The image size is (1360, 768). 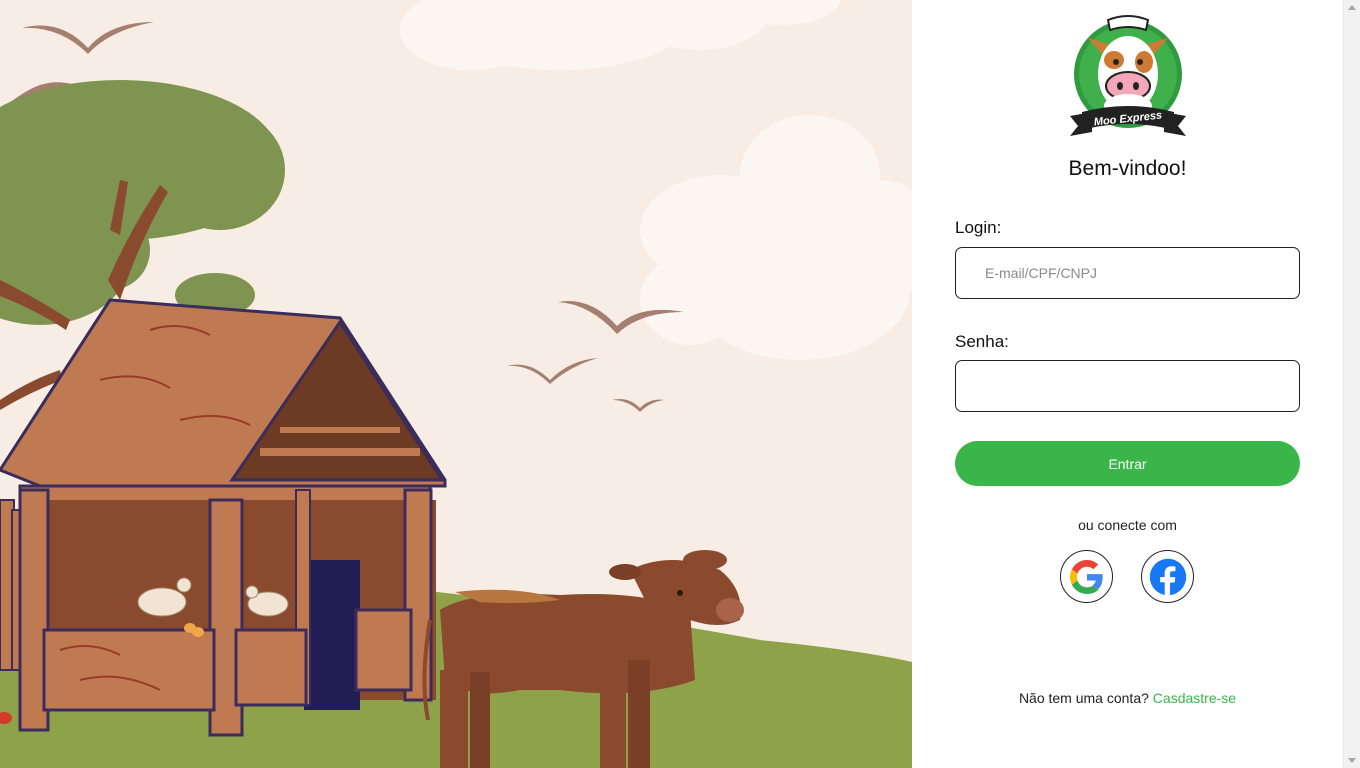 I want to click on signup-row: Não tem uma conta? Casdastre-se, so click(x=1127, y=698).